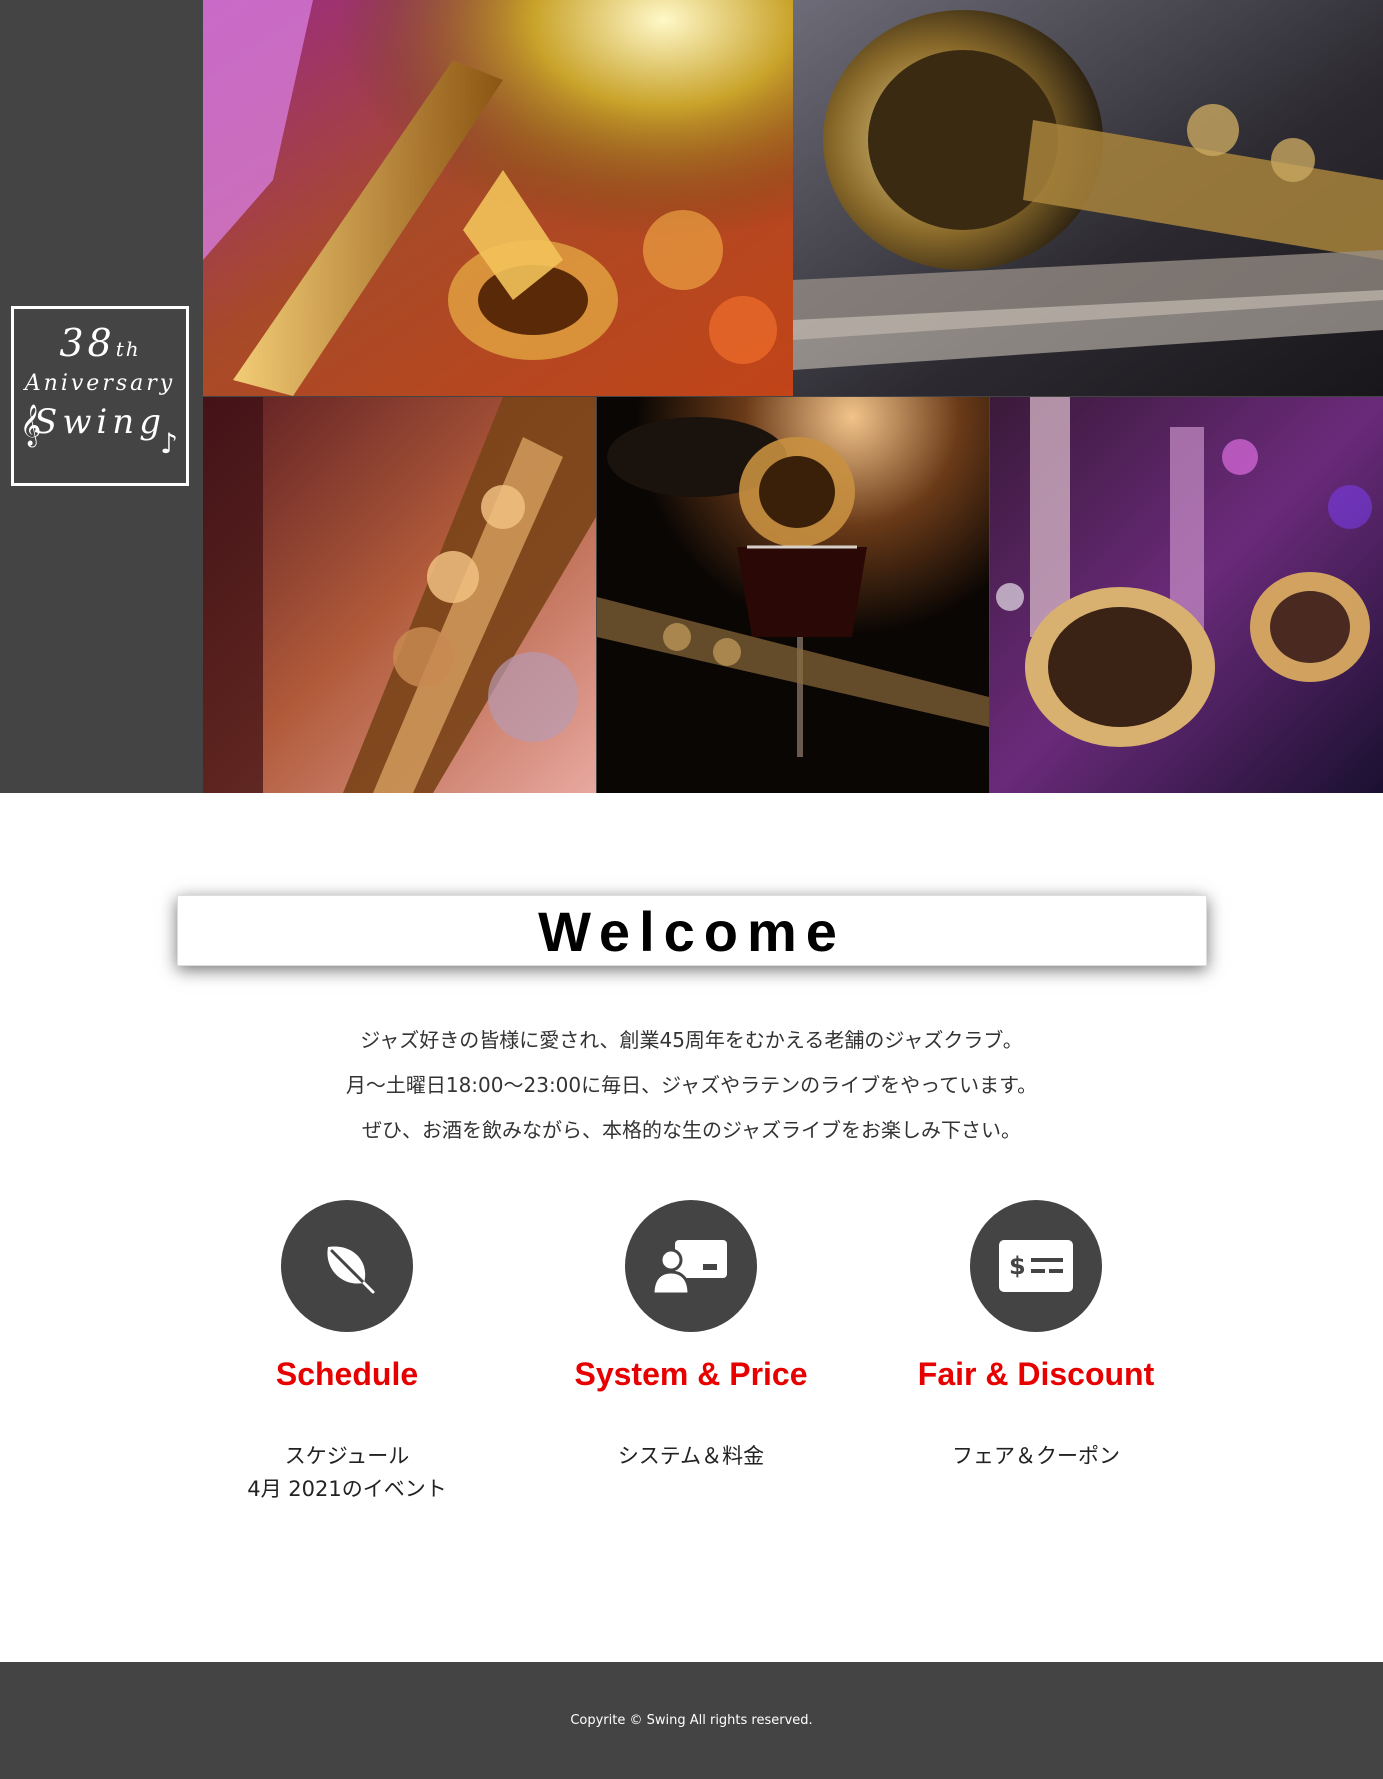  I want to click on fair-discount-feature: $ Fair & Discount フェア＆クーポン, so click(1036, 1336).